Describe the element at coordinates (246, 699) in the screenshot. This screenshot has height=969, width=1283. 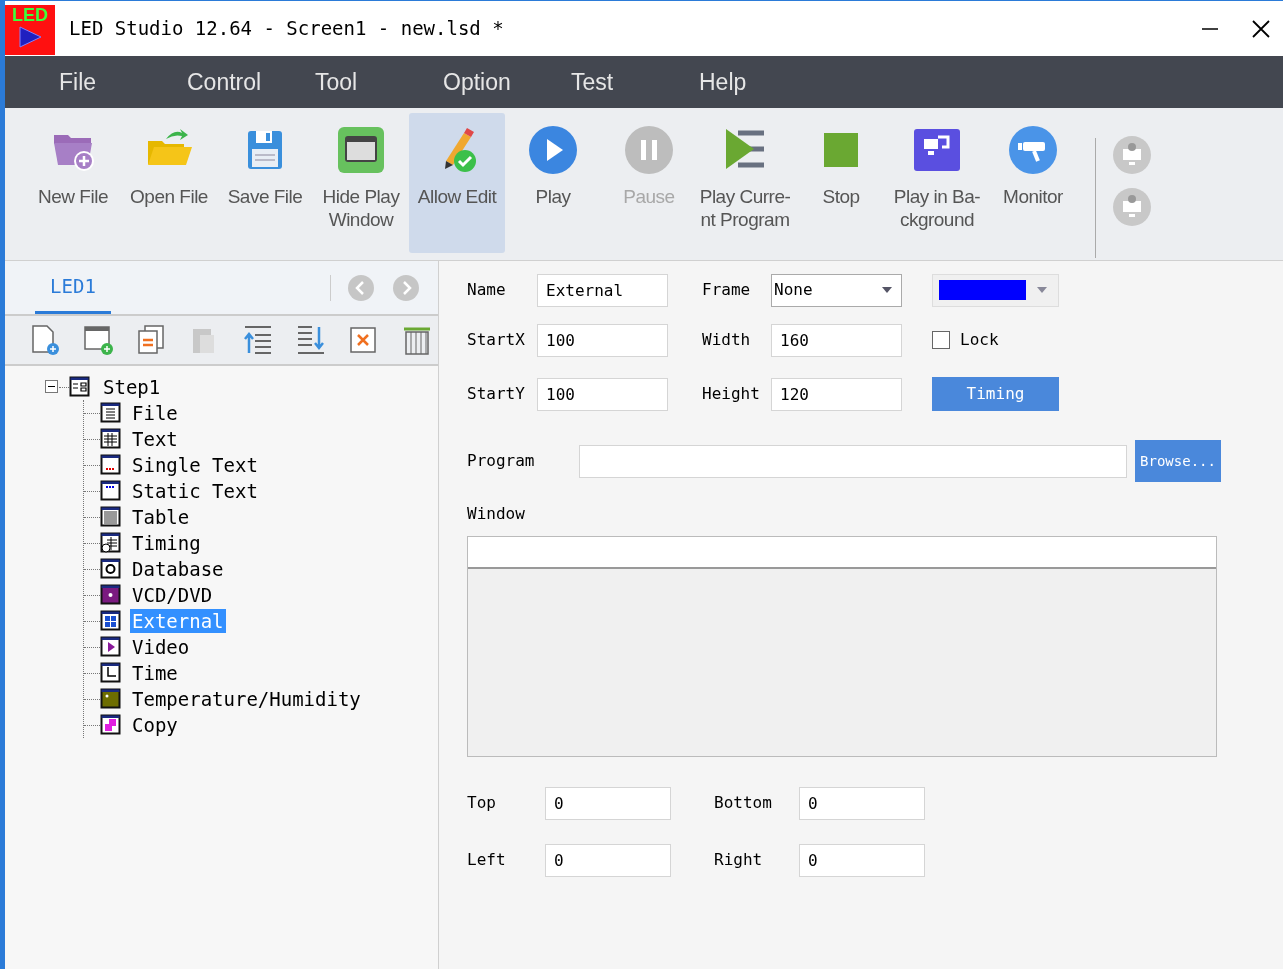
I see `tree-item: Temperature/Humidity` at that location.